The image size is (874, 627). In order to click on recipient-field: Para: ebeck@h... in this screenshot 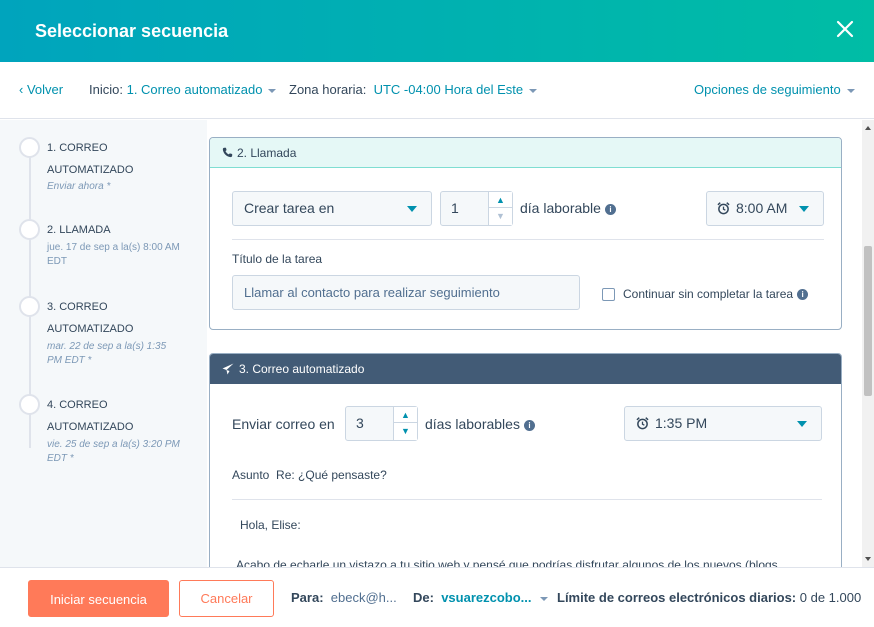, I will do `click(344, 597)`.